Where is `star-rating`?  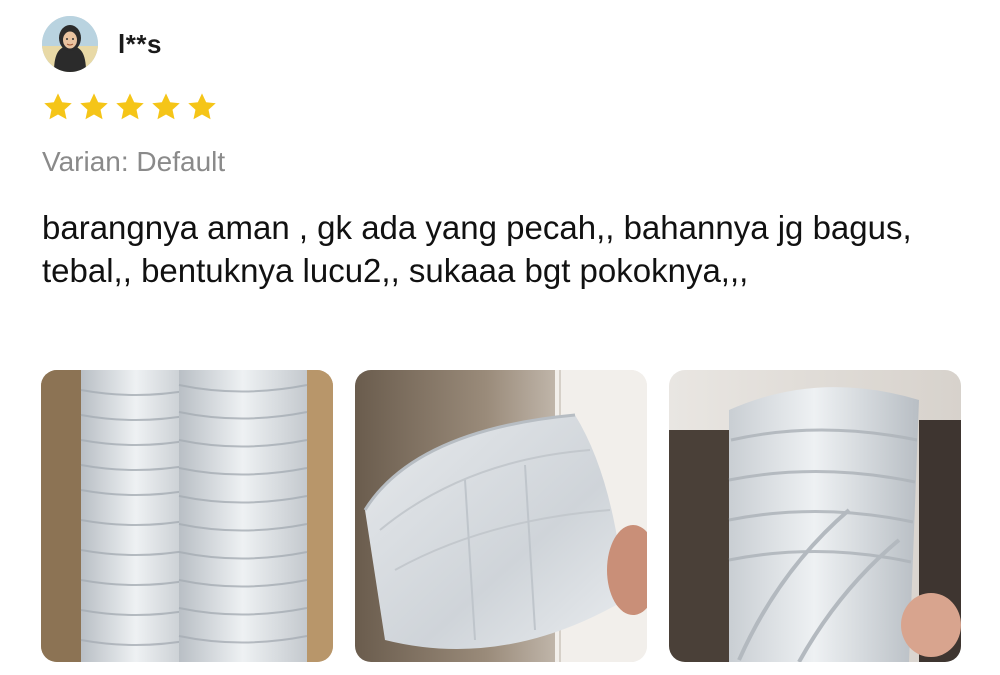
star-rating is located at coordinates (130, 107).